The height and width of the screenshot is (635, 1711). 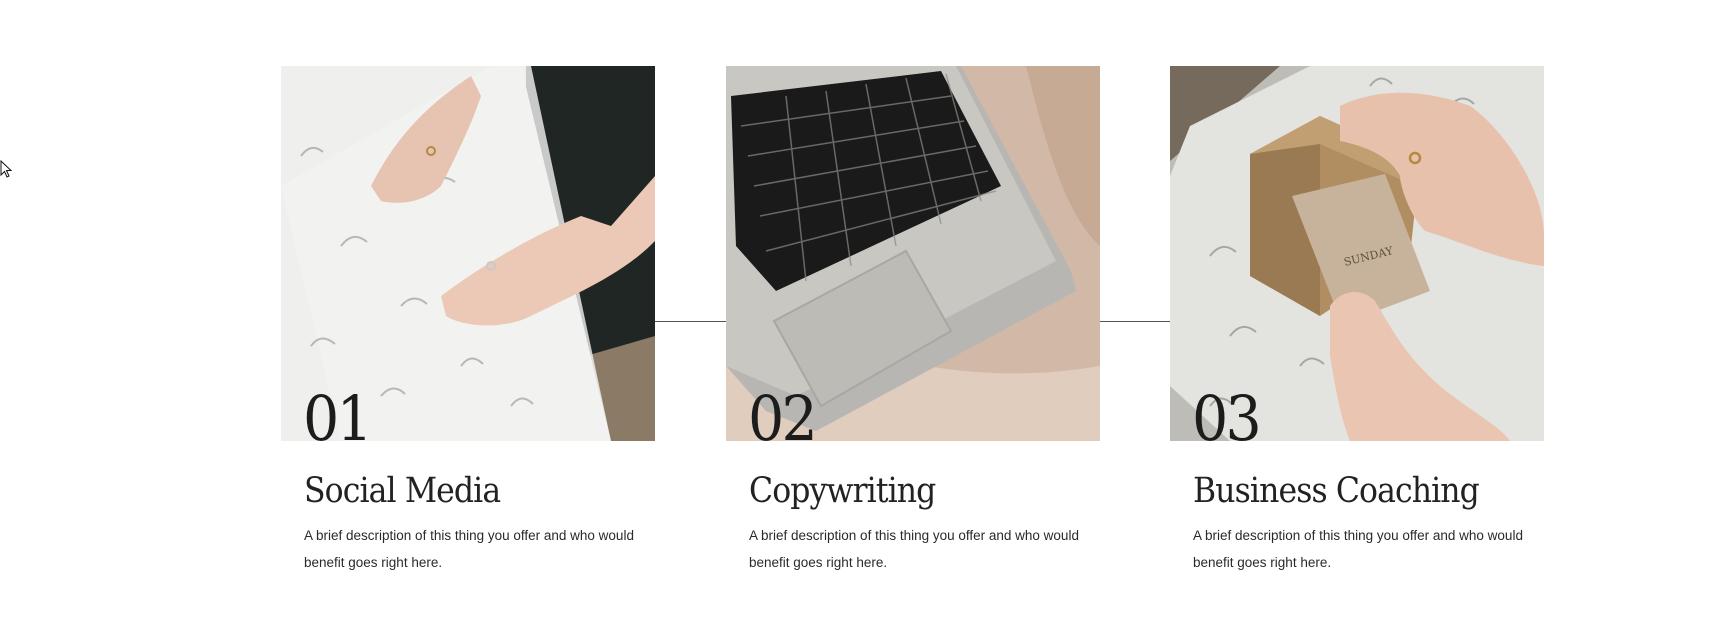 What do you see at coordinates (842, 491) in the screenshot?
I see `service-title: Copywriting` at bounding box center [842, 491].